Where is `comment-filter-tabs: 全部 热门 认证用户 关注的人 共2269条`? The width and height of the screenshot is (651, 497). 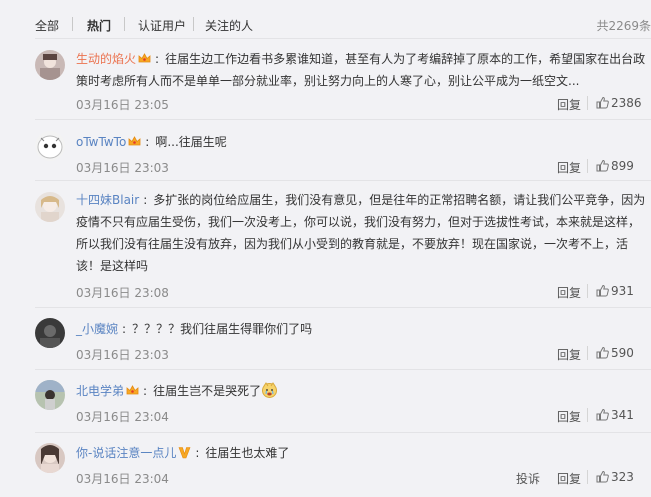
comment-filter-tabs: 全部 热门 认证用户 关注的人 共2269条 is located at coordinates (325, 23).